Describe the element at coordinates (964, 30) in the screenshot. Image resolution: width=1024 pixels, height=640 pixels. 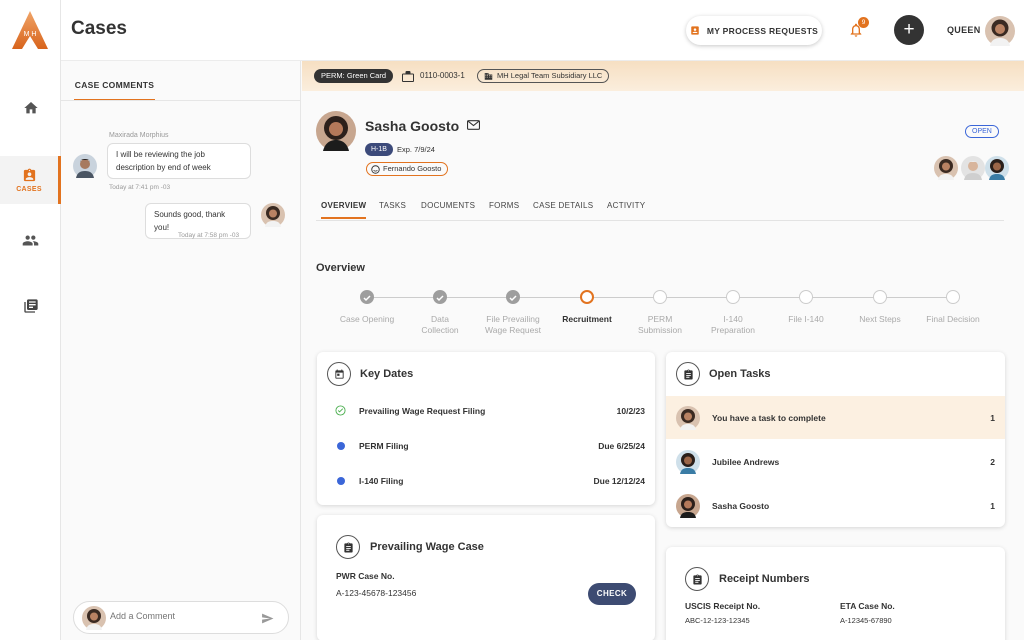
I see `user-name: QUEEN` at that location.